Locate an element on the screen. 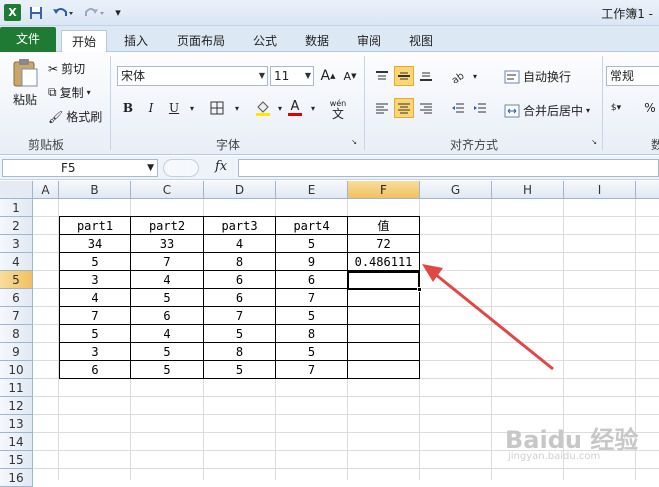 Image resolution: width=659 pixels, height=487 pixels. shrink-font-button: A ▼ is located at coordinates (350, 76).